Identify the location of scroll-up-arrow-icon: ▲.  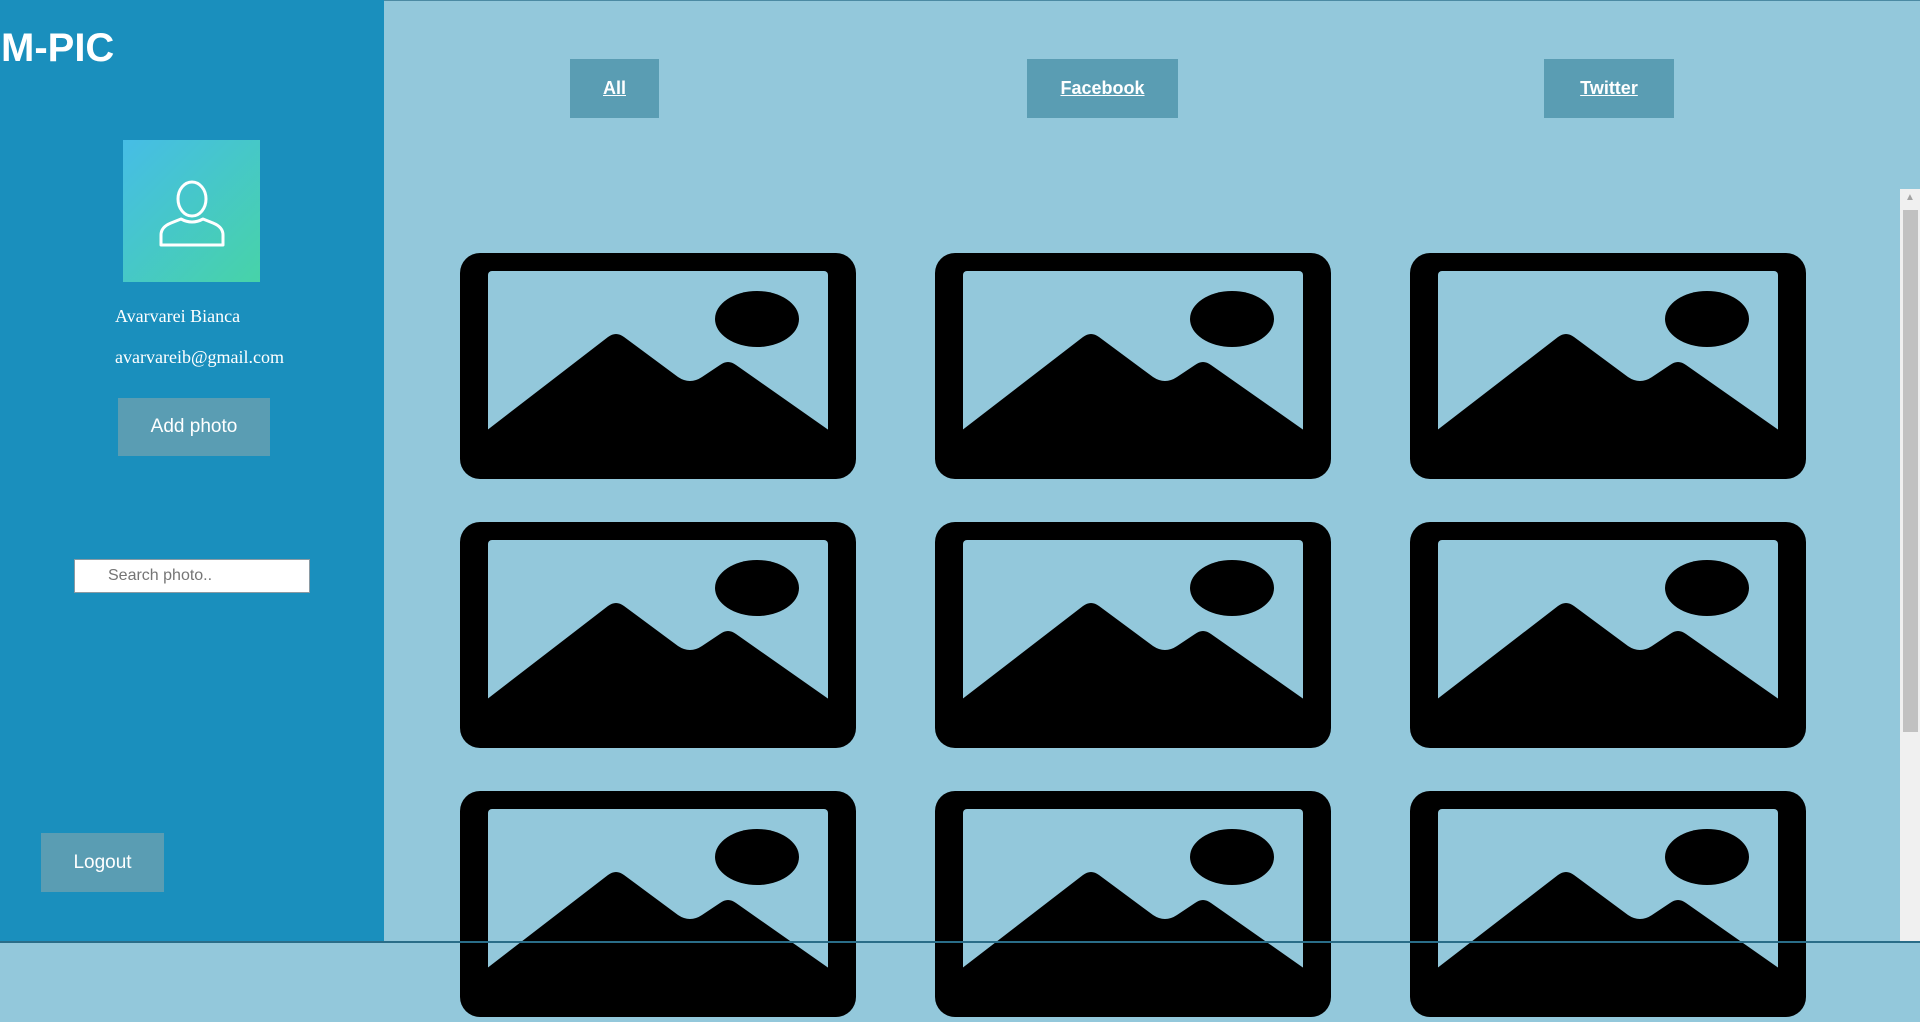
(1910, 197).